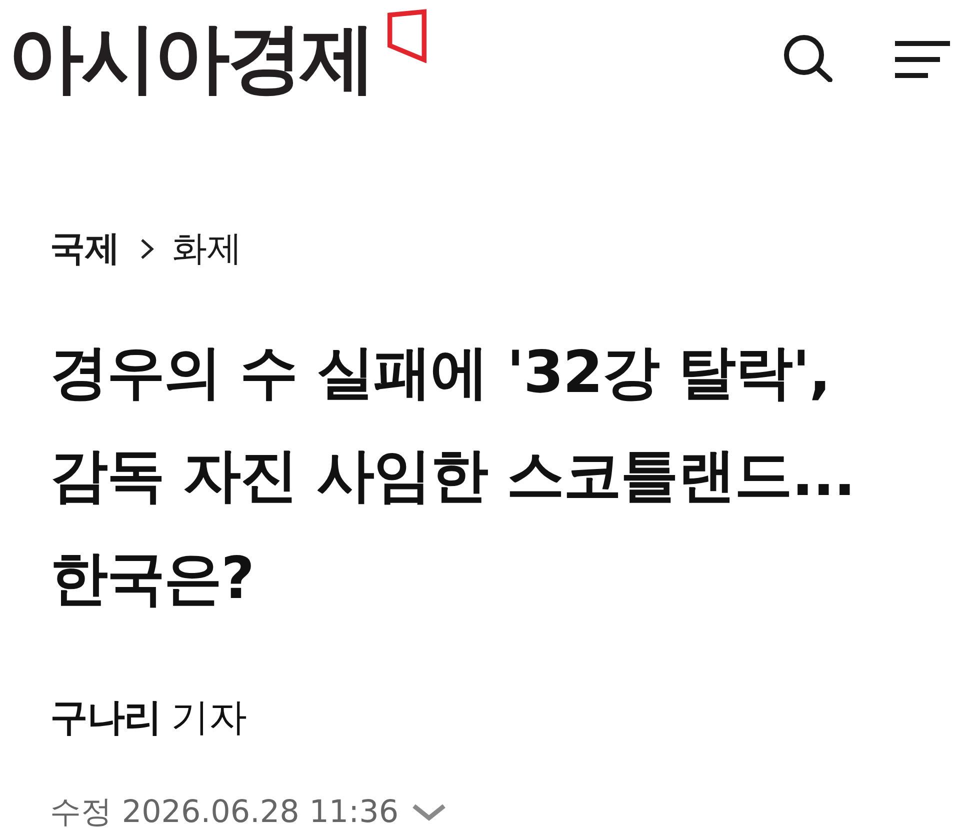 The image size is (959, 840). Describe the element at coordinates (808, 58) in the screenshot. I see `search-icon` at that location.